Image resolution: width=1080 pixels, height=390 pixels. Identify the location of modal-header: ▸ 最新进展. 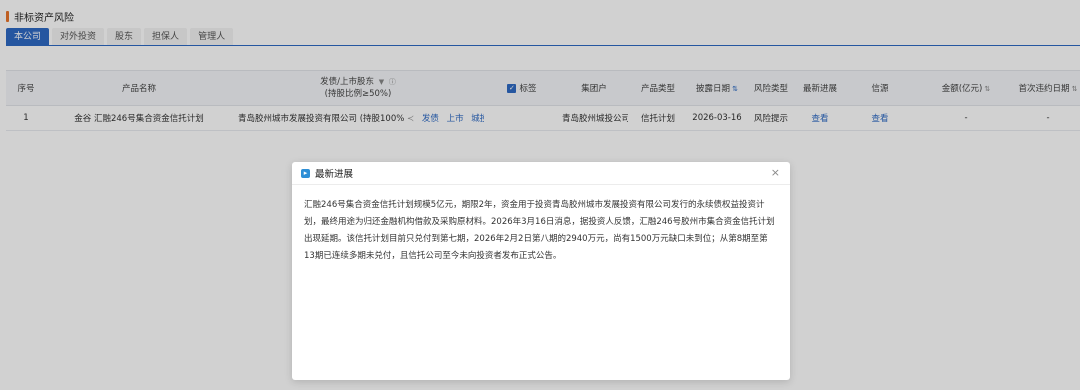
(541, 173).